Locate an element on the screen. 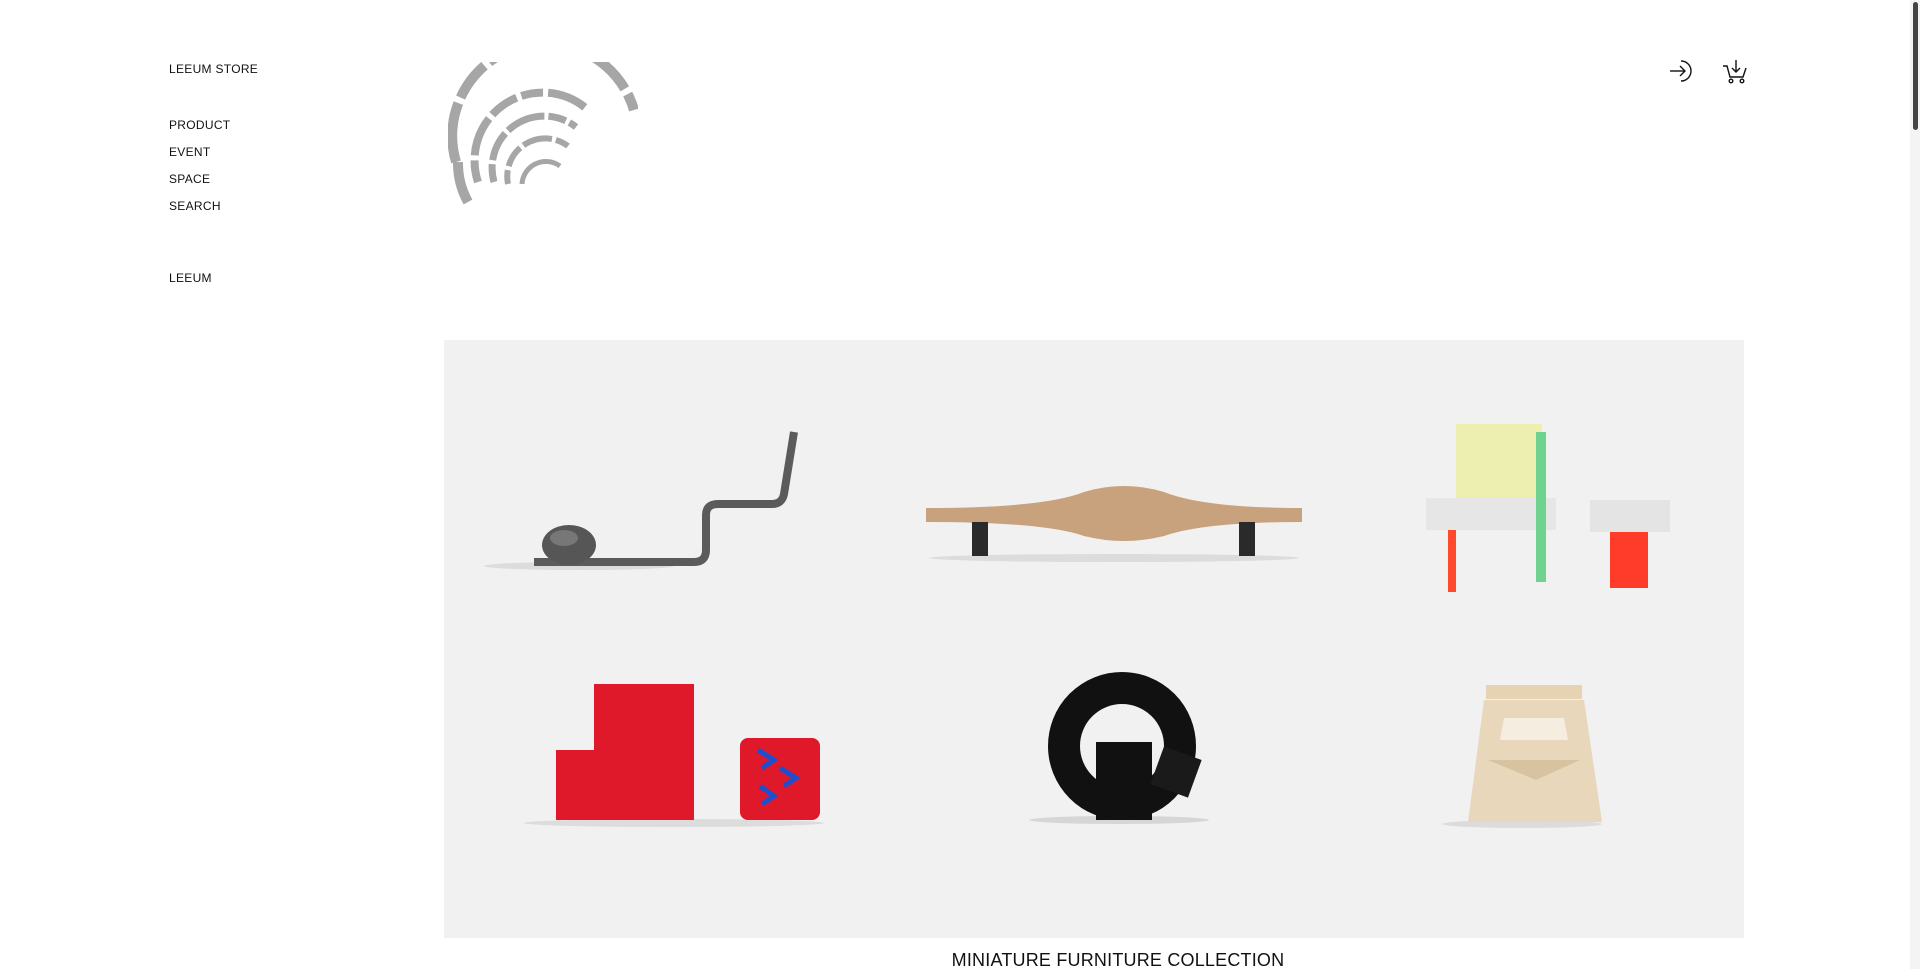 This screenshot has height=969, width=1920. plywood-chair-image is located at coordinates (1522, 756).